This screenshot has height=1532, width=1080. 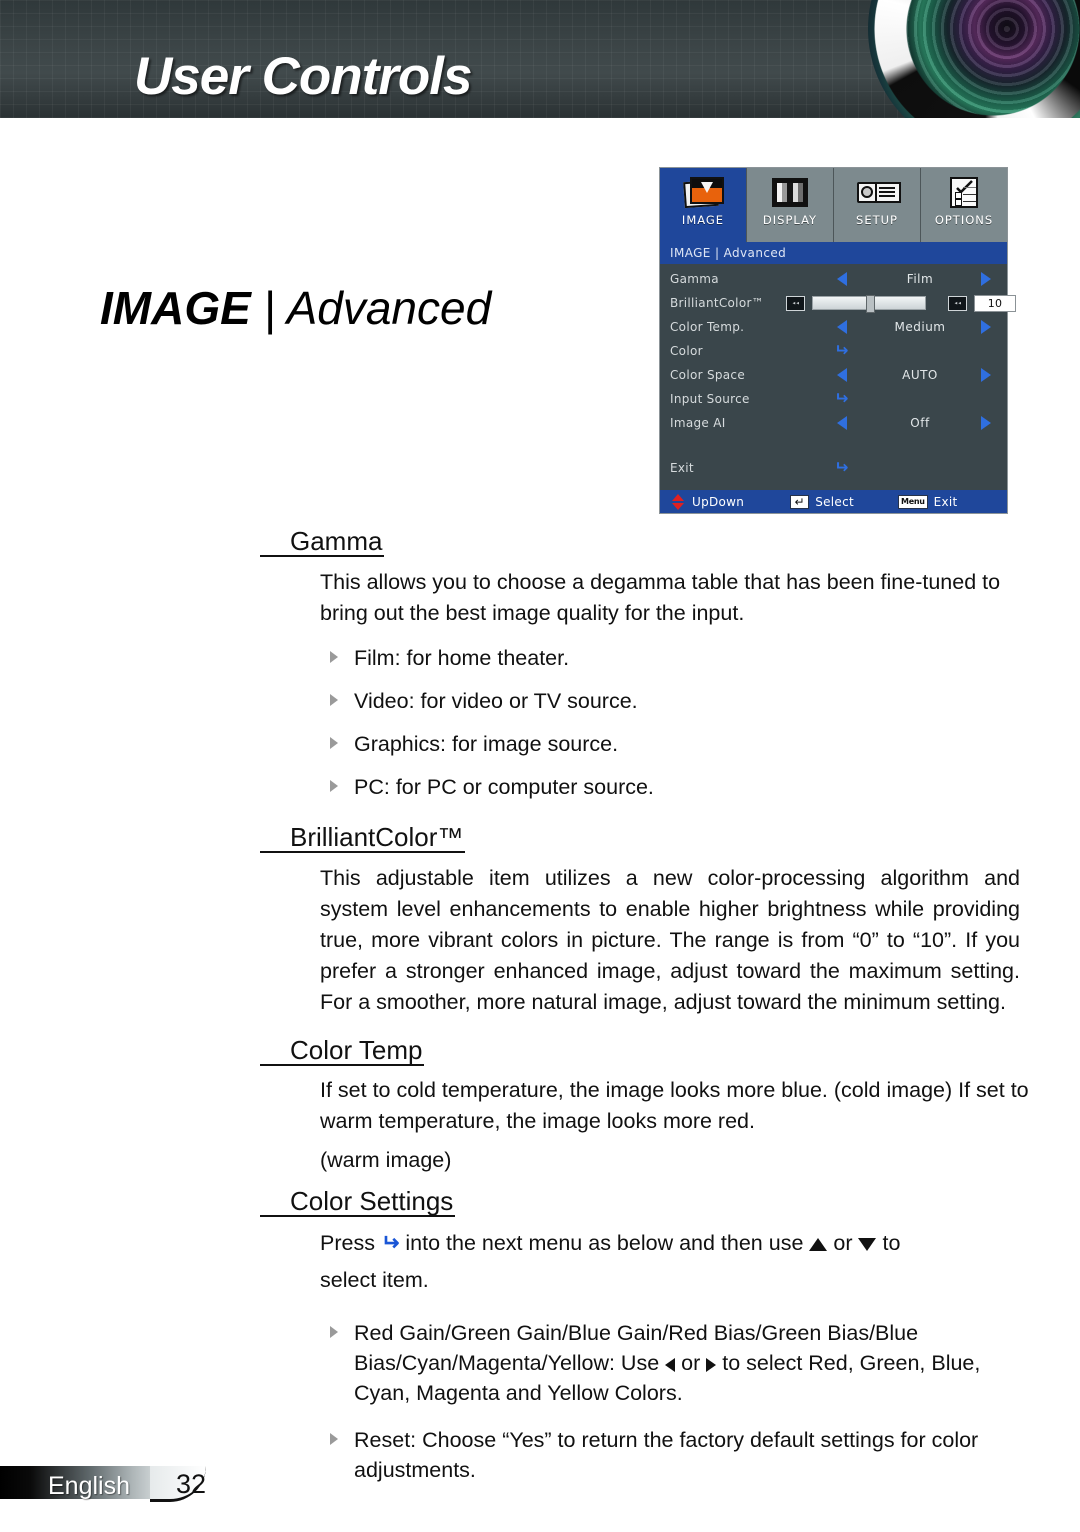 I want to click on section-heading: Gamma, so click(x=322, y=541).